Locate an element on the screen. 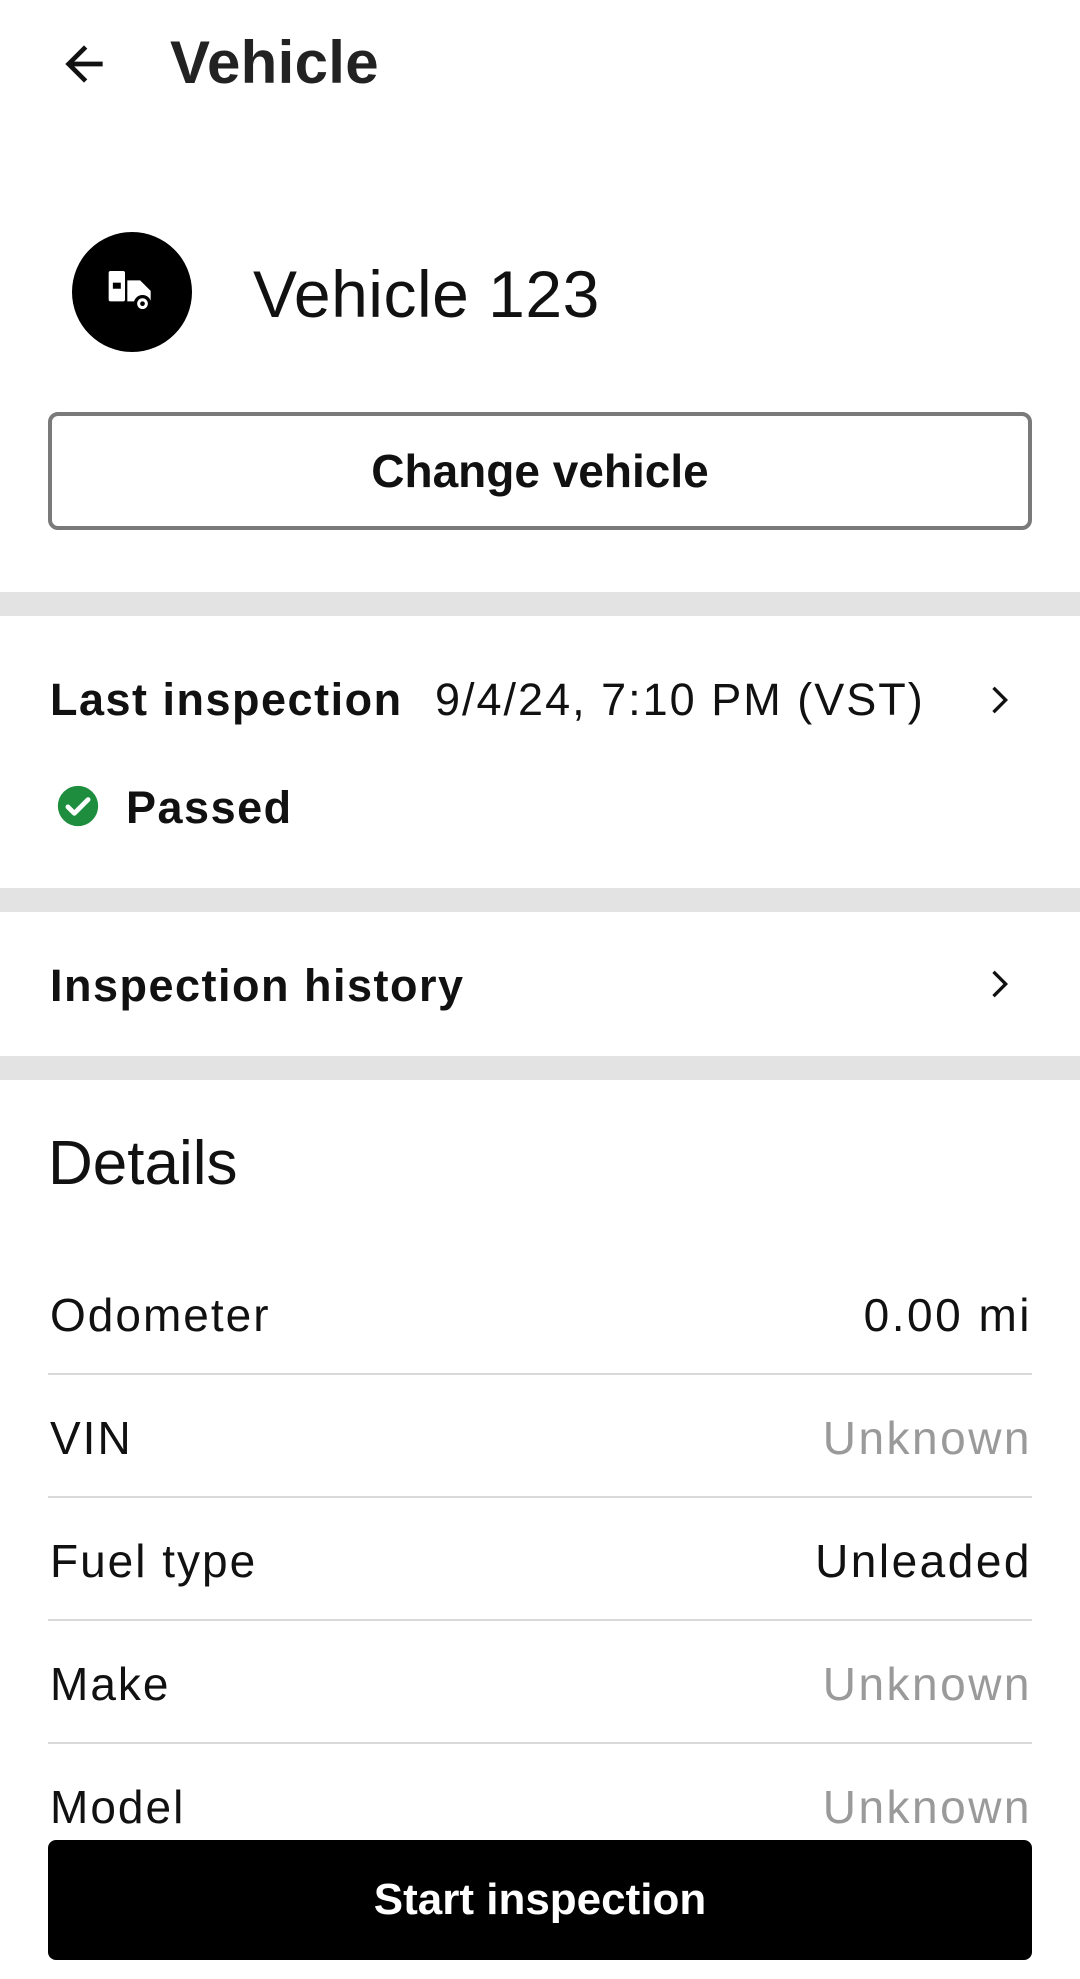 The width and height of the screenshot is (1080, 1979). last-inspection-datetime: 9/4/24, 7:10 PM (VST) is located at coordinates (680, 699).